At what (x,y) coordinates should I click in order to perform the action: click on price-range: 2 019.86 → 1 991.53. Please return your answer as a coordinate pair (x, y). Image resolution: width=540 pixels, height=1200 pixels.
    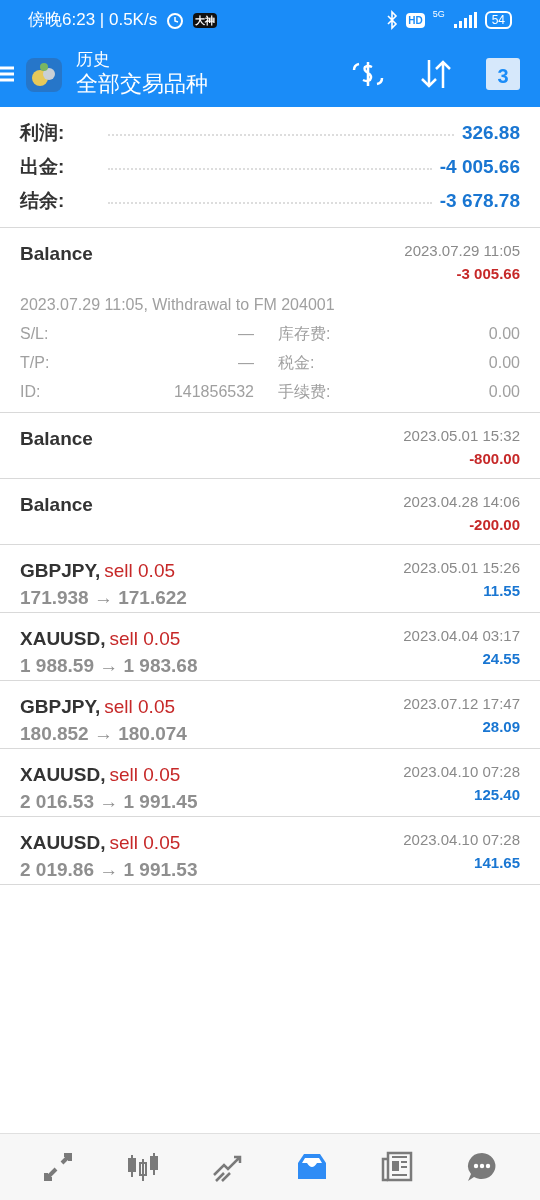
    Looking at the image, I should click on (109, 869).